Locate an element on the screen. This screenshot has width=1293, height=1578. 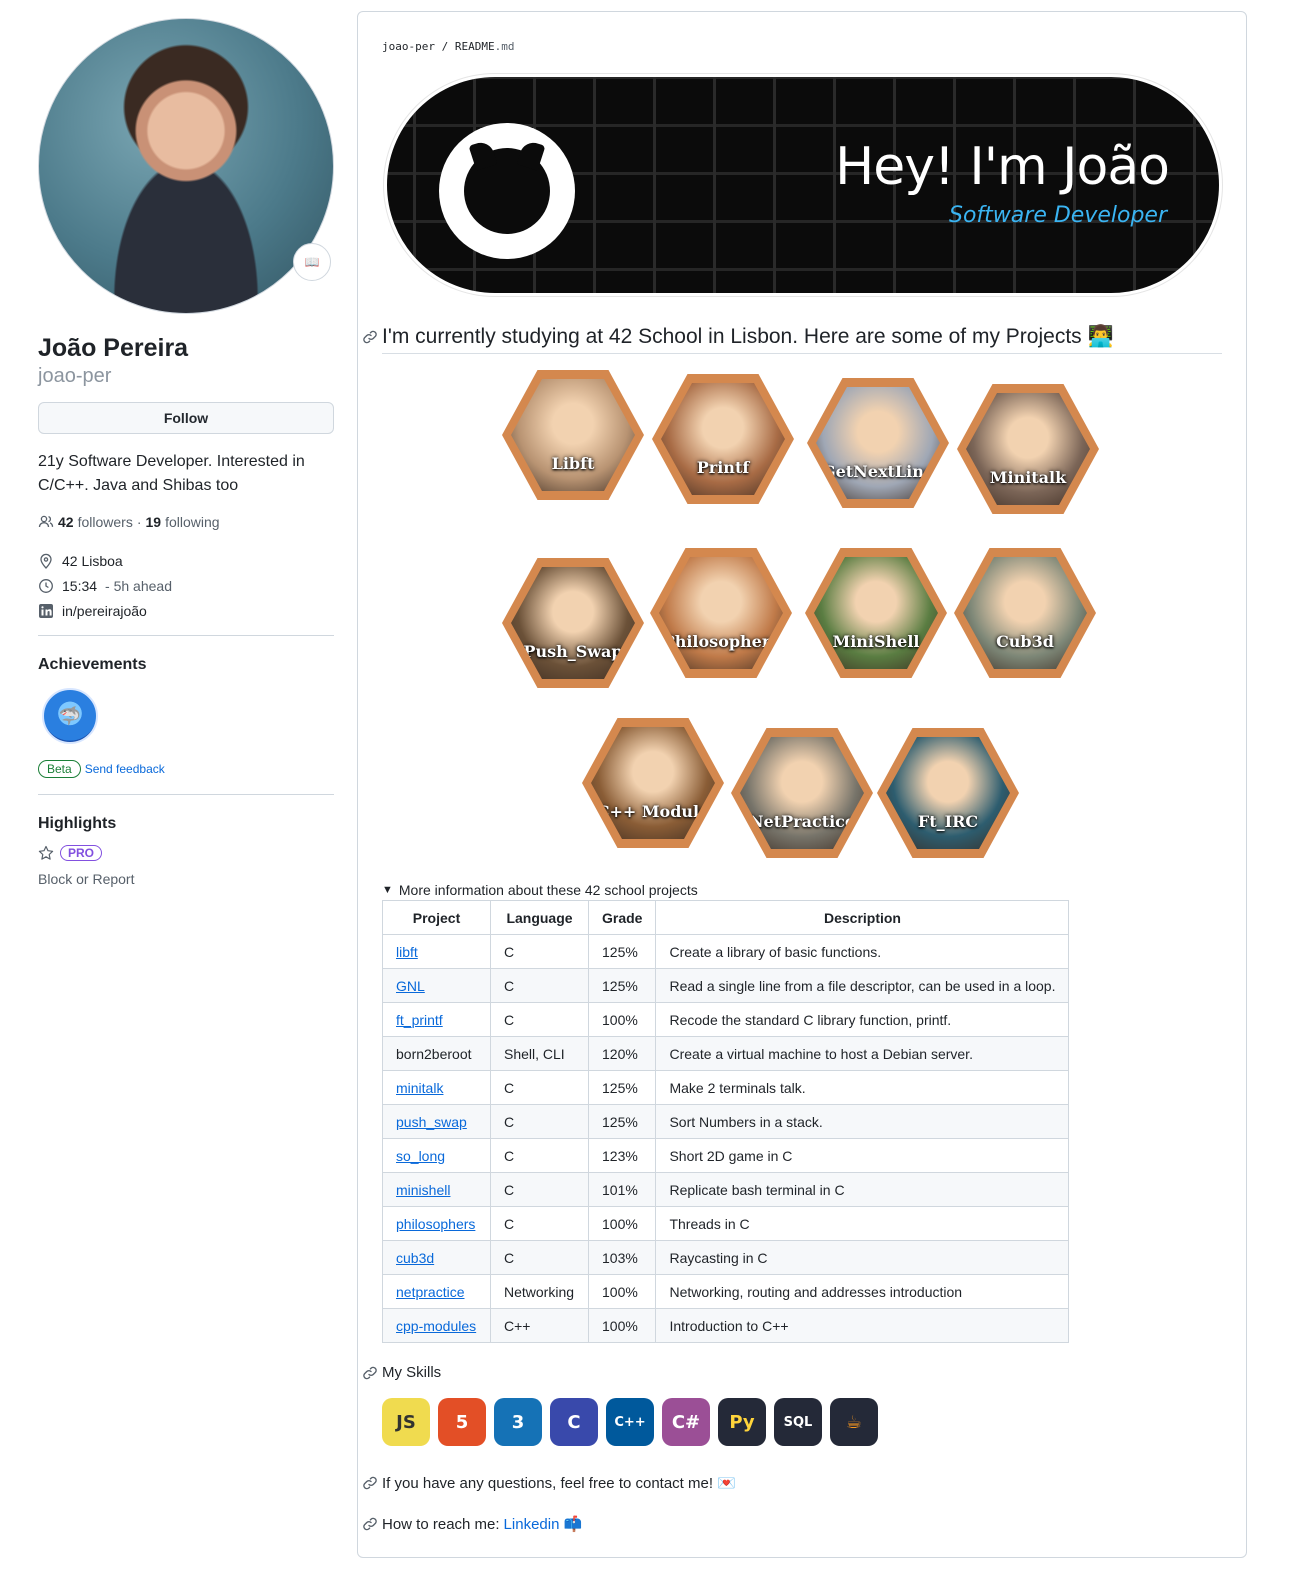
project-badge-image: Libft is located at coordinates (573, 435).